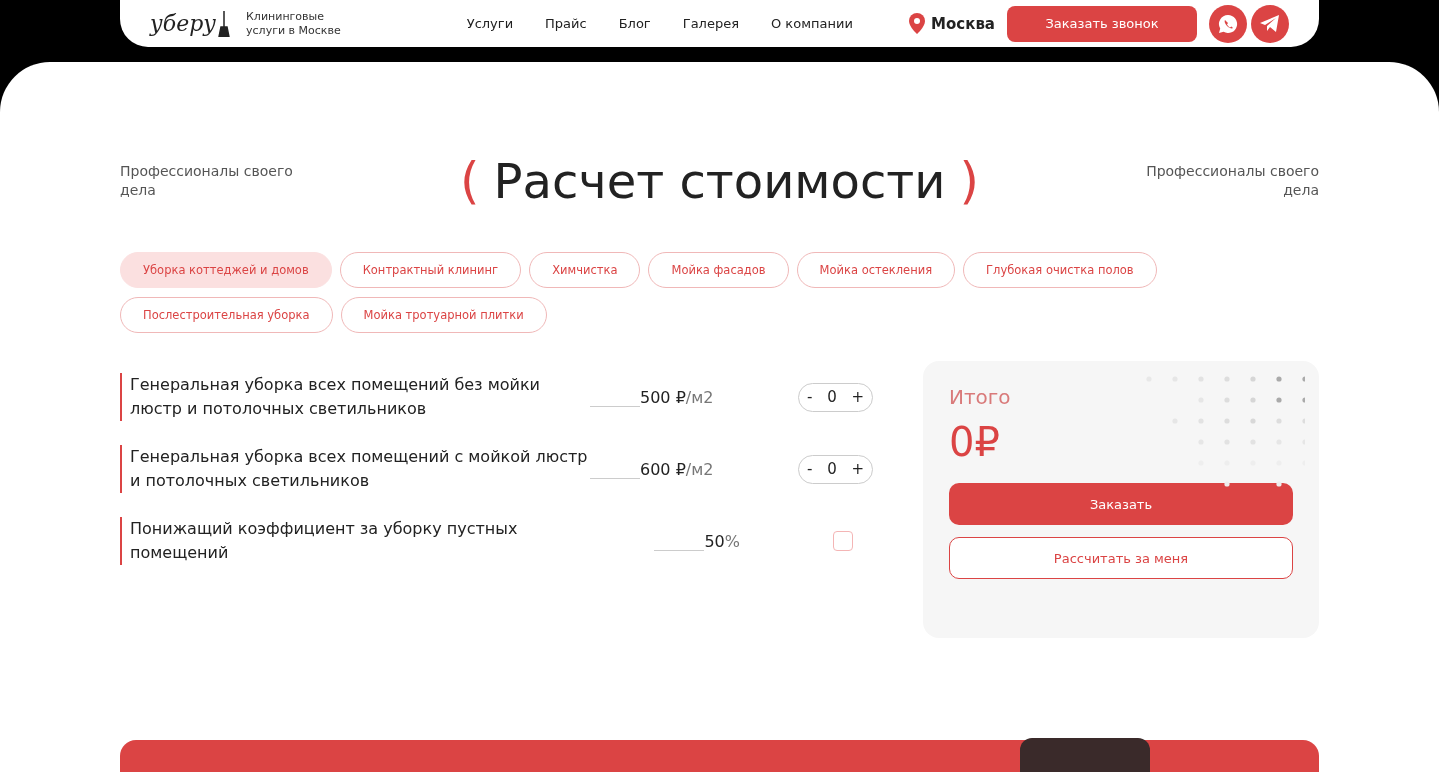  What do you see at coordinates (677, 397) in the screenshot?
I see `service-price: 500 ₽/м2` at bounding box center [677, 397].